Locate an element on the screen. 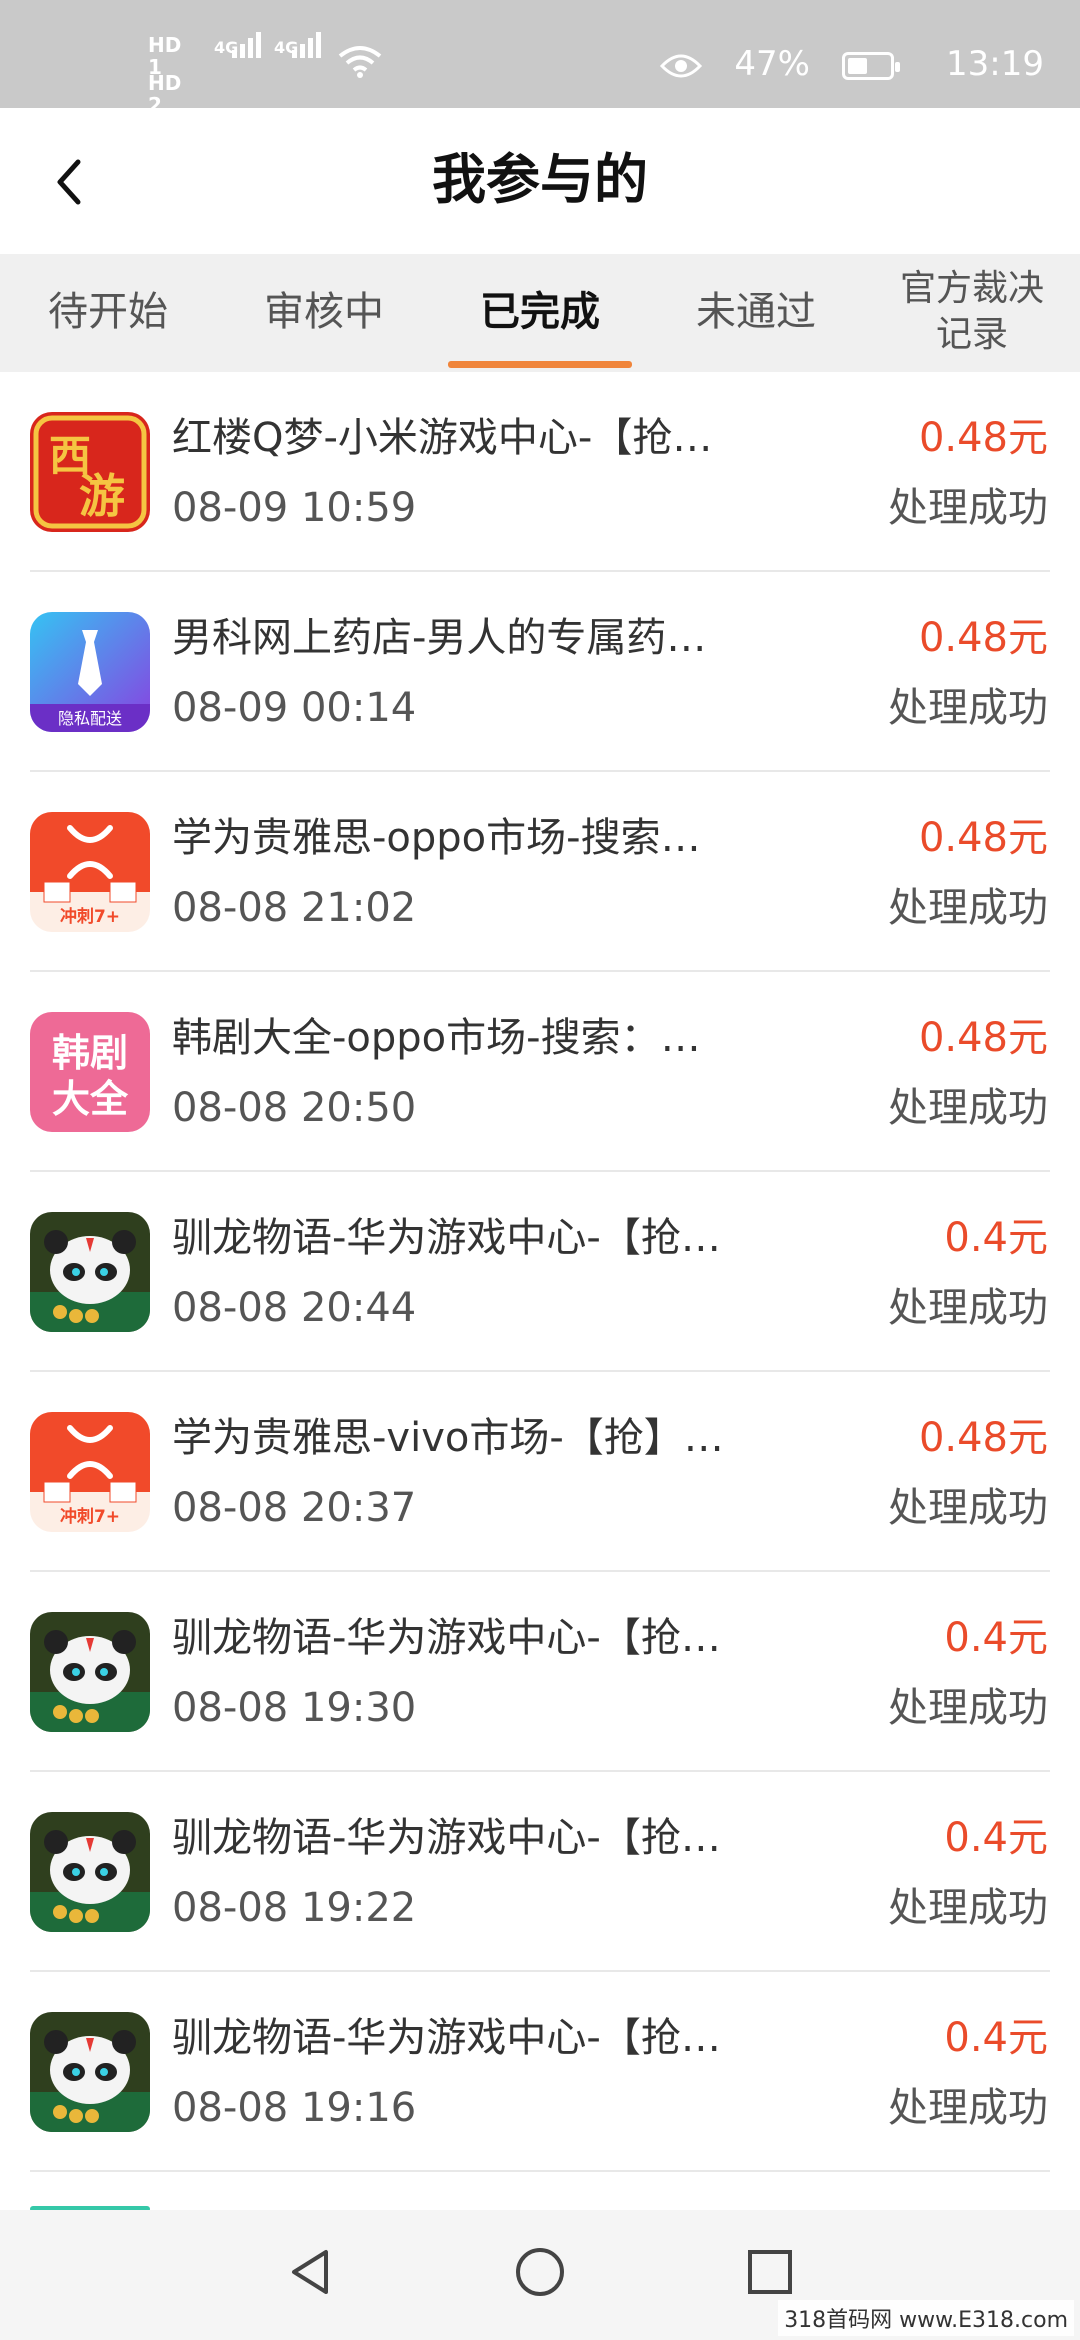 This screenshot has width=1080, height=2340. svg-text: 韩剧 is located at coordinates (90, 1053).